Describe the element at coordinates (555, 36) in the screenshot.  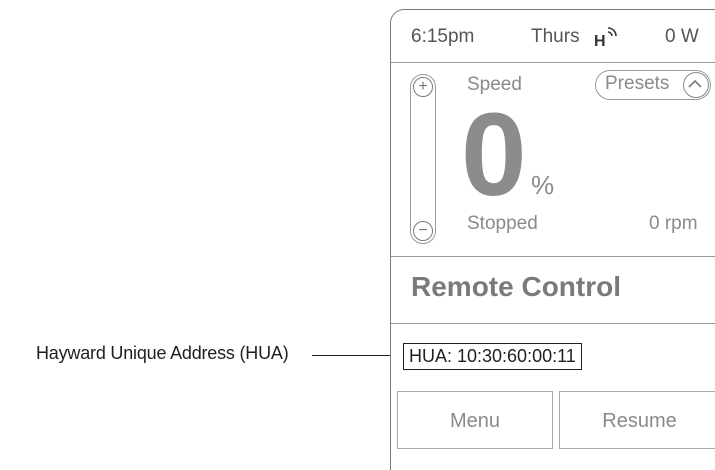
I see `day-display: Thurs` at that location.